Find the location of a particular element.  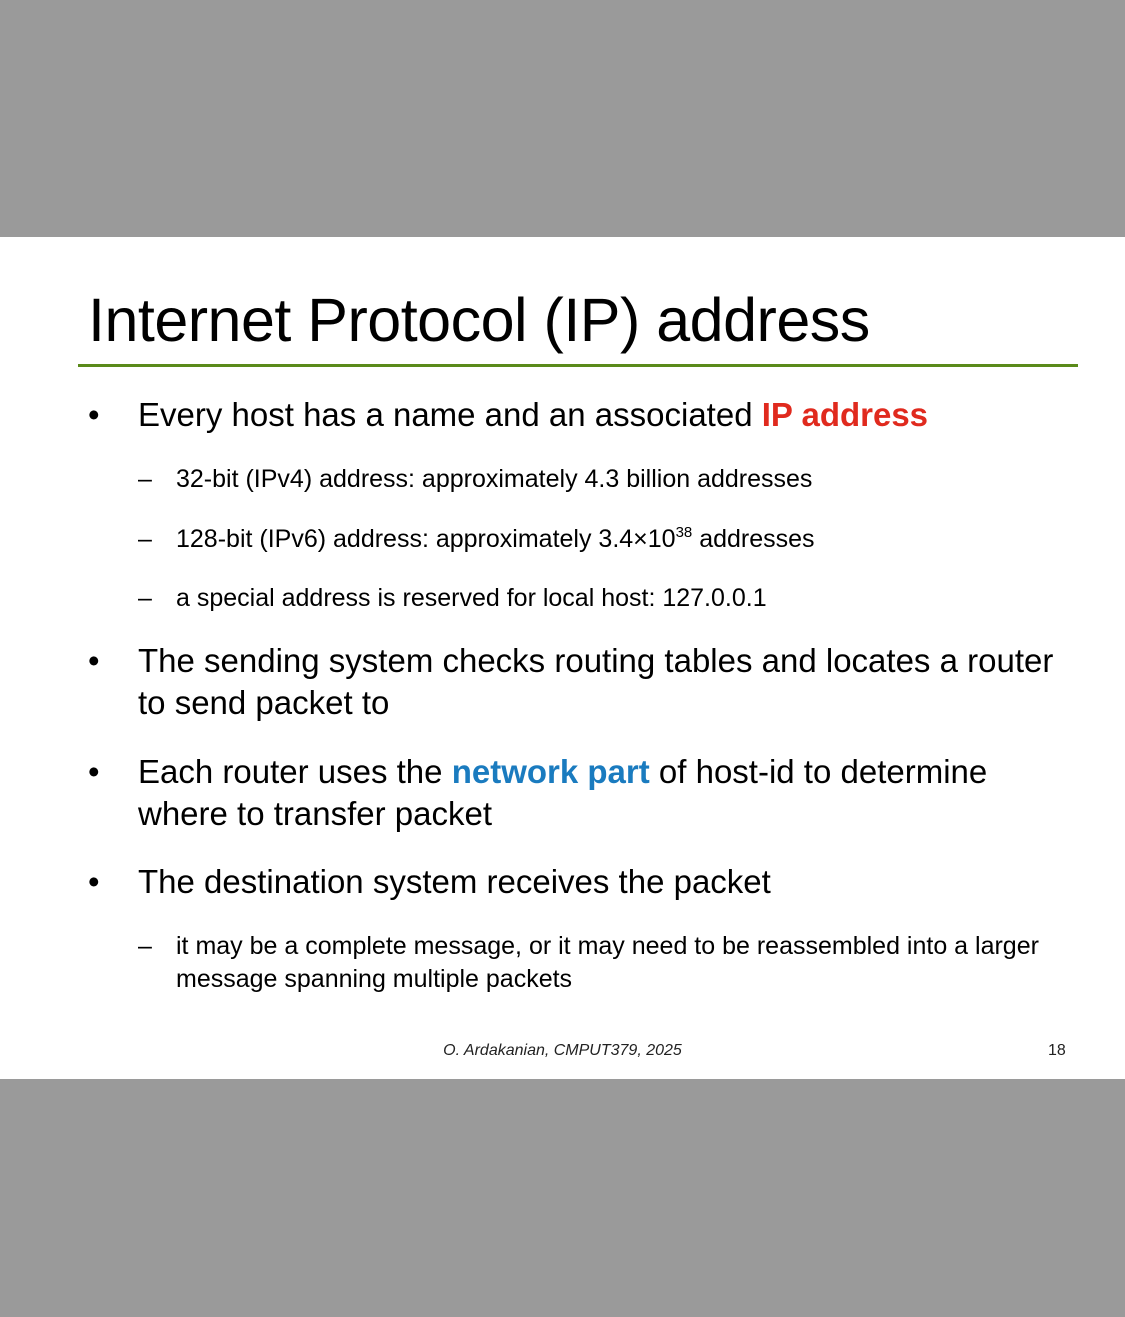

title-divider is located at coordinates (578, 365).